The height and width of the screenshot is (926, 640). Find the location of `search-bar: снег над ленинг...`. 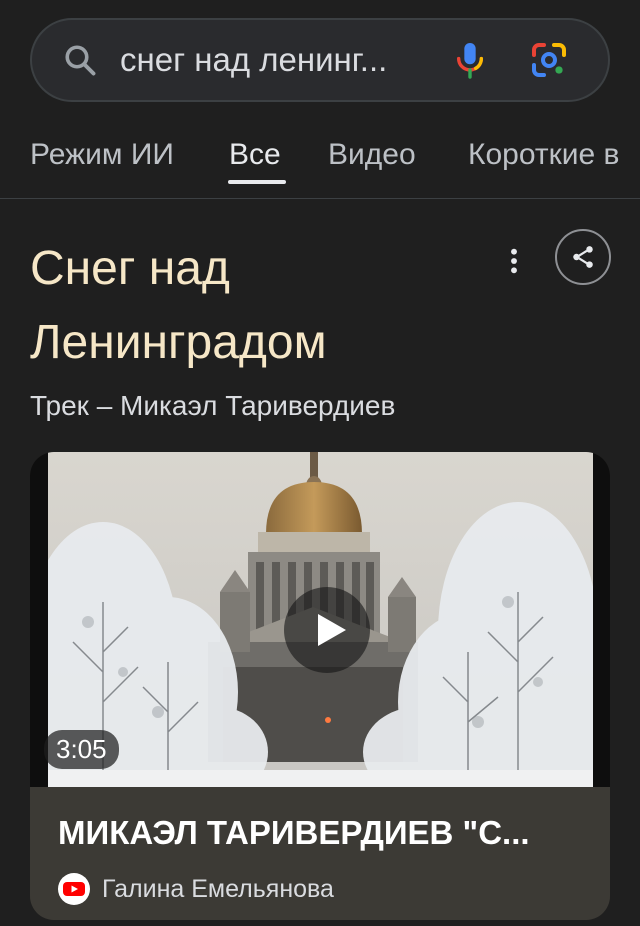

search-bar: снег над ленинг... is located at coordinates (320, 60).